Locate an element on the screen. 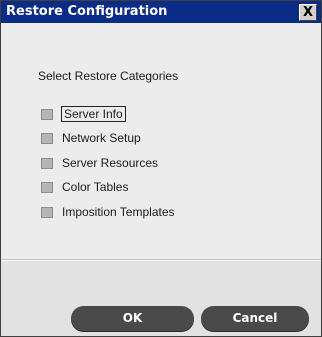  category-server-resources: Server Resources is located at coordinates (141, 164).